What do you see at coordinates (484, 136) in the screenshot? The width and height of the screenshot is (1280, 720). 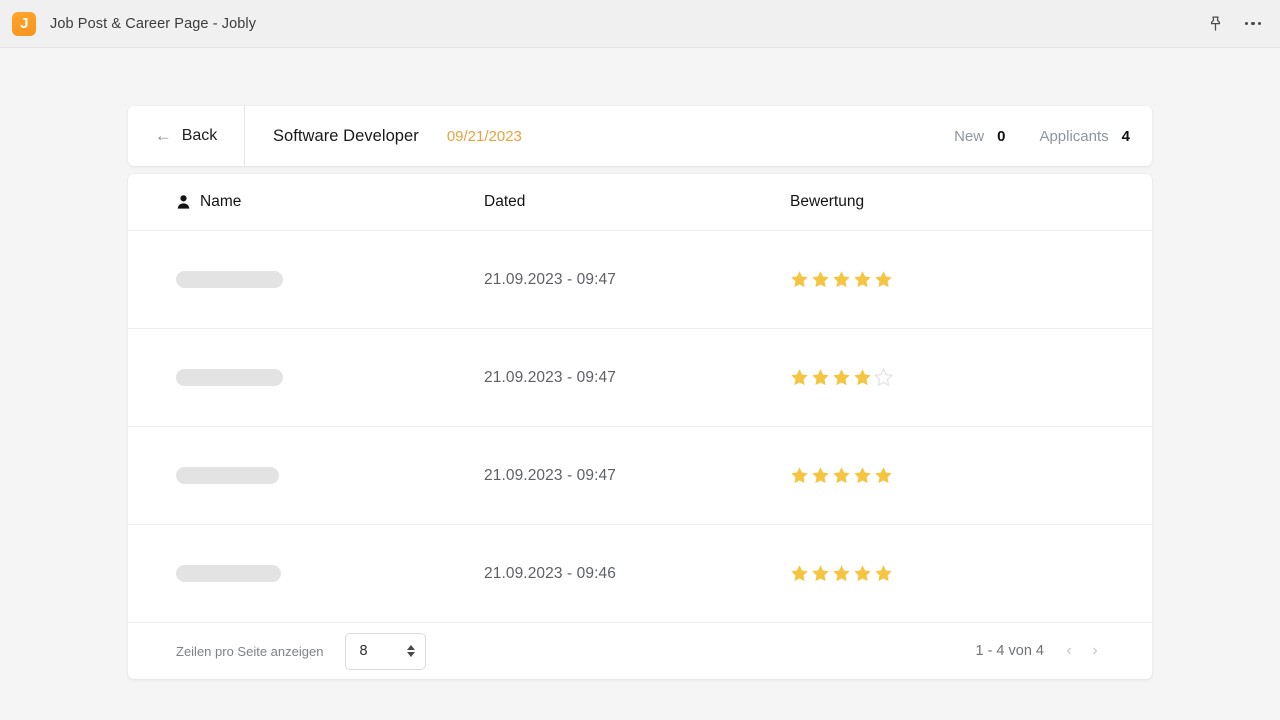 I see `job-post-date: 09/21/2023` at bounding box center [484, 136].